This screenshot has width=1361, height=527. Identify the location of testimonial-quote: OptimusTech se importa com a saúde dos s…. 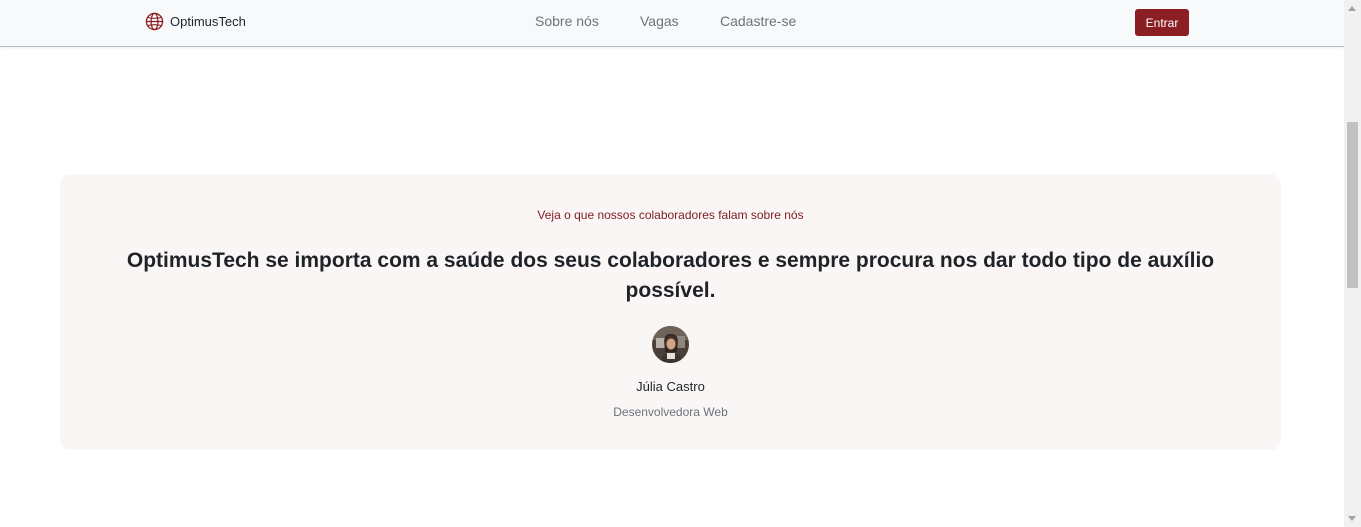
(670, 275).